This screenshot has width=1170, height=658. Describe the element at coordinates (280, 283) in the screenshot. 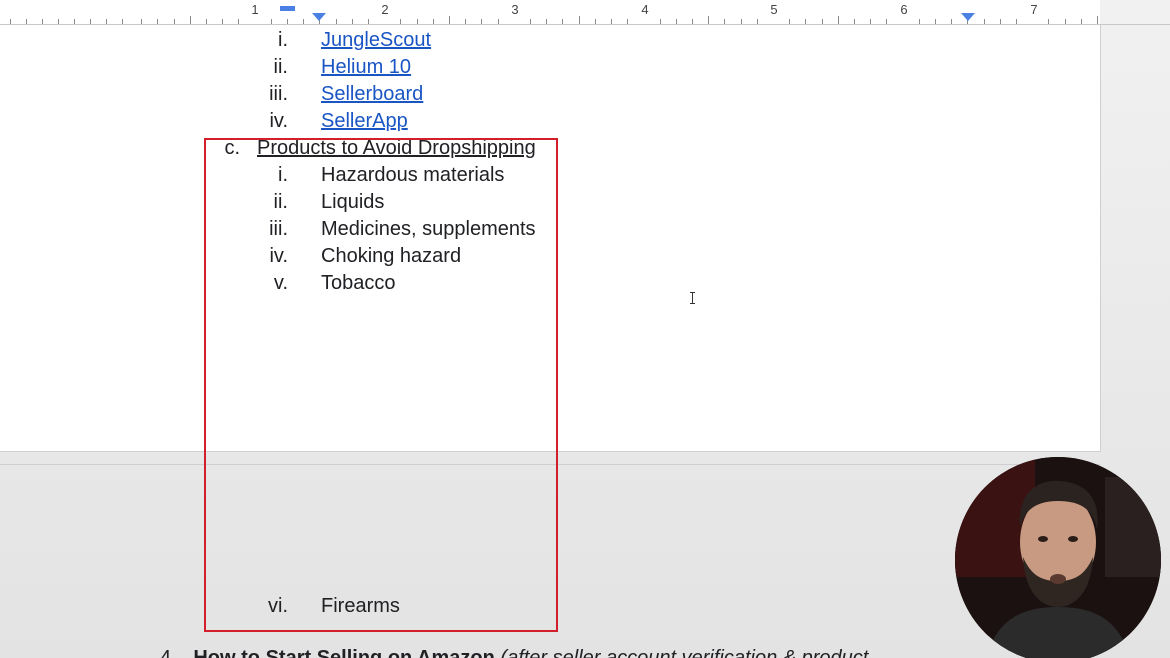

I see `list-marker: v.` at that location.